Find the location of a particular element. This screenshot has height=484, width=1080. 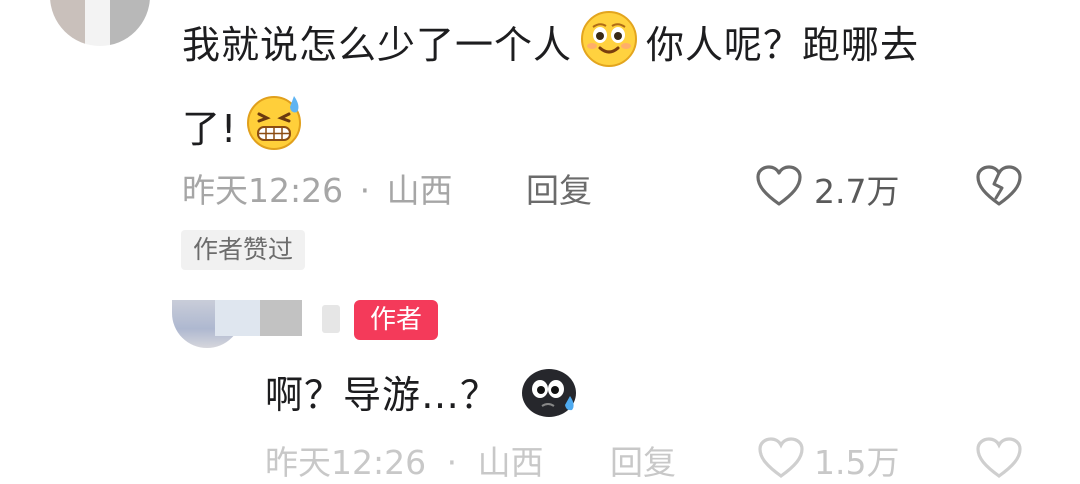

comment-text-part3: 了! is located at coordinates (210, 129).